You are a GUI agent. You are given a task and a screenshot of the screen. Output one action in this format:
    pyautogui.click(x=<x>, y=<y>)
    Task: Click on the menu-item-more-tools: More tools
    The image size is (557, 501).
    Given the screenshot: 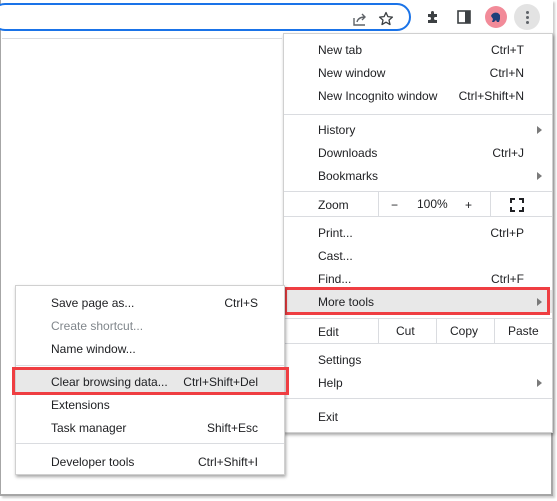 What is the action you would take?
    pyautogui.click(x=418, y=301)
    